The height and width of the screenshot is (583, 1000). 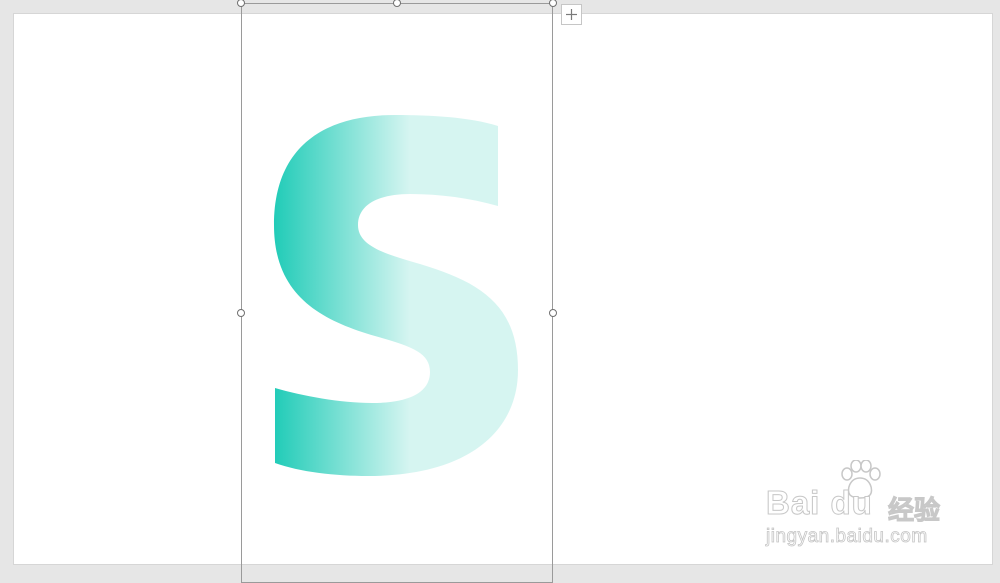 I want to click on layout-options-button, so click(x=571, y=14).